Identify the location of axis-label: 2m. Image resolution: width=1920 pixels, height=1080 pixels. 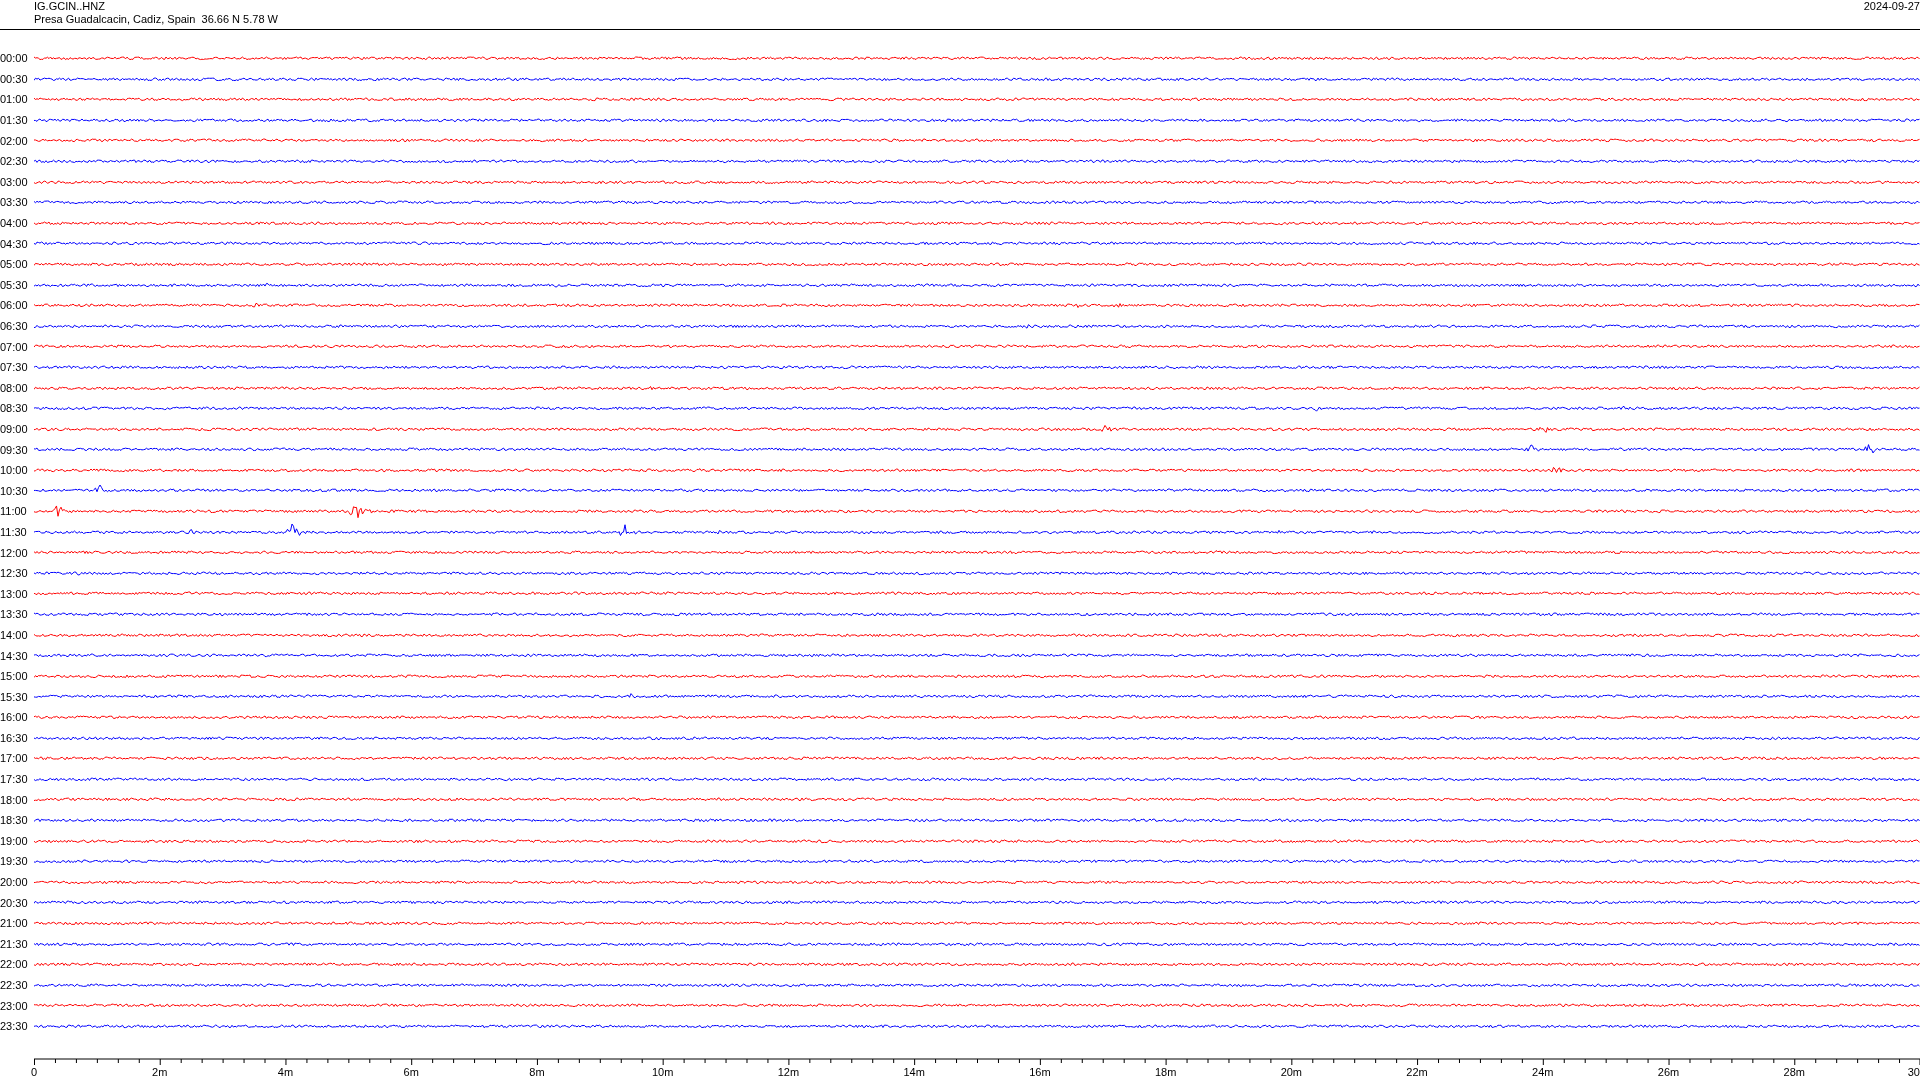
(160, 1071).